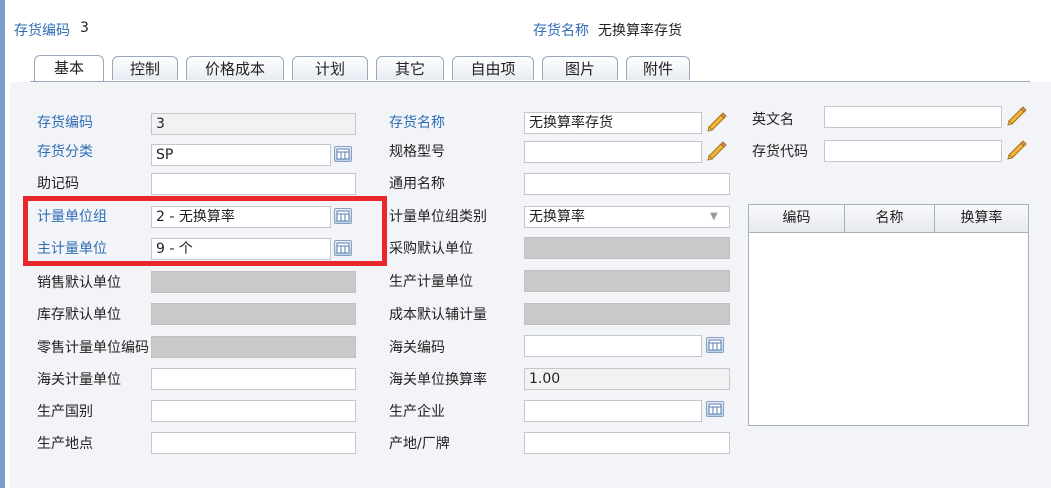 Image resolution: width=1051 pixels, height=488 pixels. What do you see at coordinates (780, 152) in the screenshot?
I see `label-inventory-alias-code: 存货代码` at bounding box center [780, 152].